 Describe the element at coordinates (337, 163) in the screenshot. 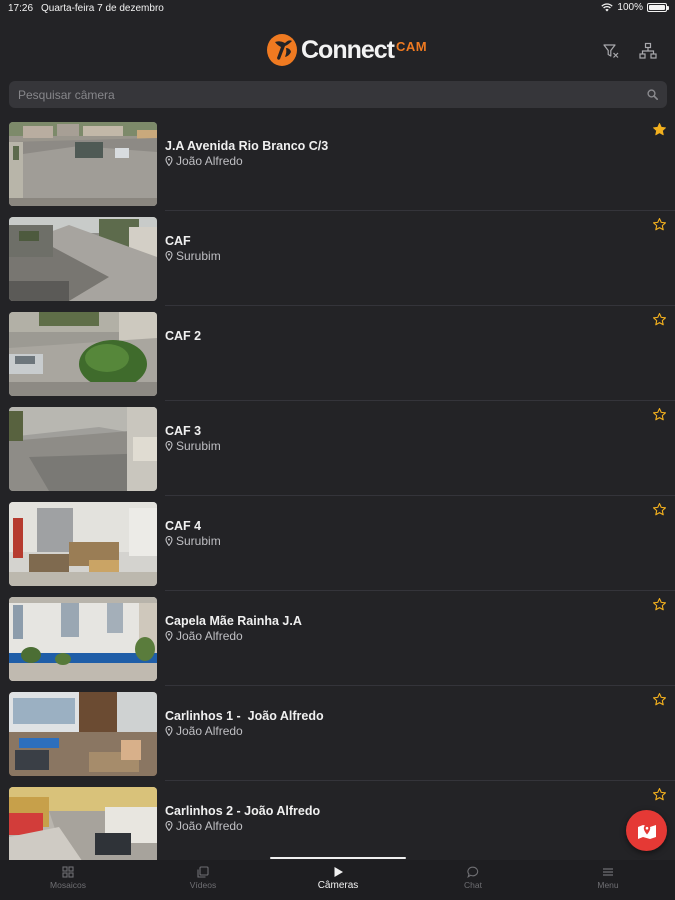

I see `camera-row: J.A Avenida Rio Branco C/3 João Alfredo` at that location.